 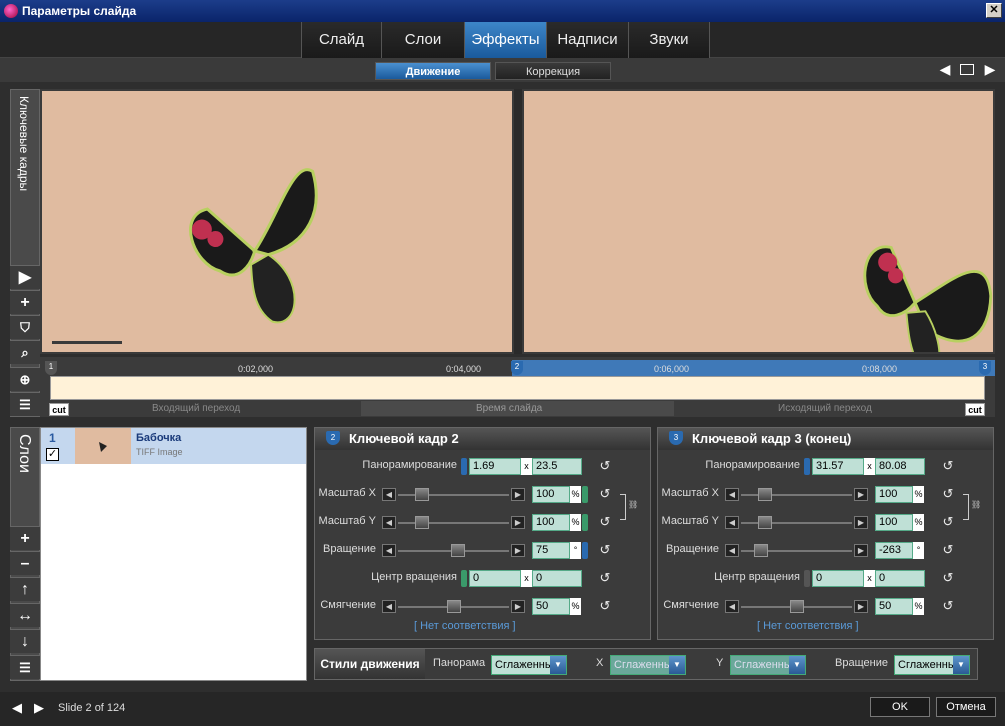 What do you see at coordinates (796, 550) in the screenshot?
I see `kf3-rotation-slider: ◀ ▶` at bounding box center [796, 550].